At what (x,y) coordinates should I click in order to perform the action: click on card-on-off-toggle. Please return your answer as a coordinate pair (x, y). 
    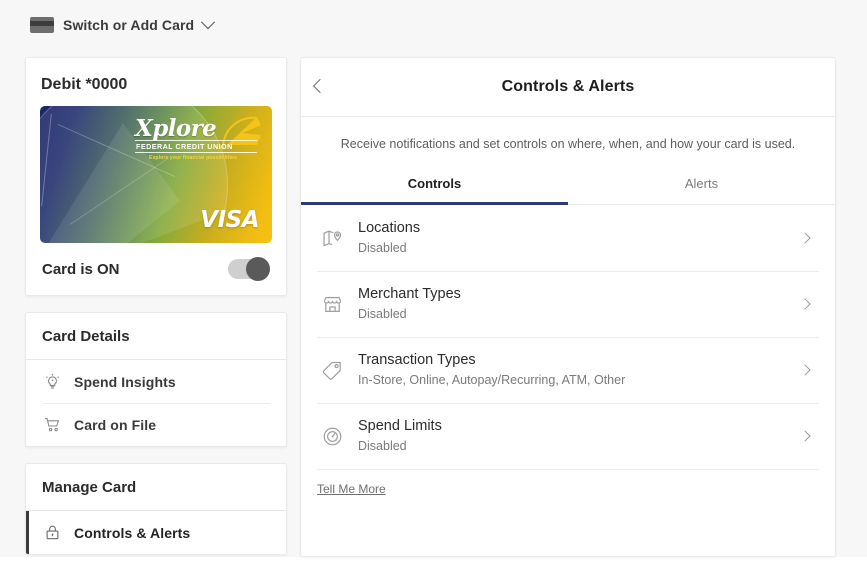
    Looking at the image, I should click on (249, 269).